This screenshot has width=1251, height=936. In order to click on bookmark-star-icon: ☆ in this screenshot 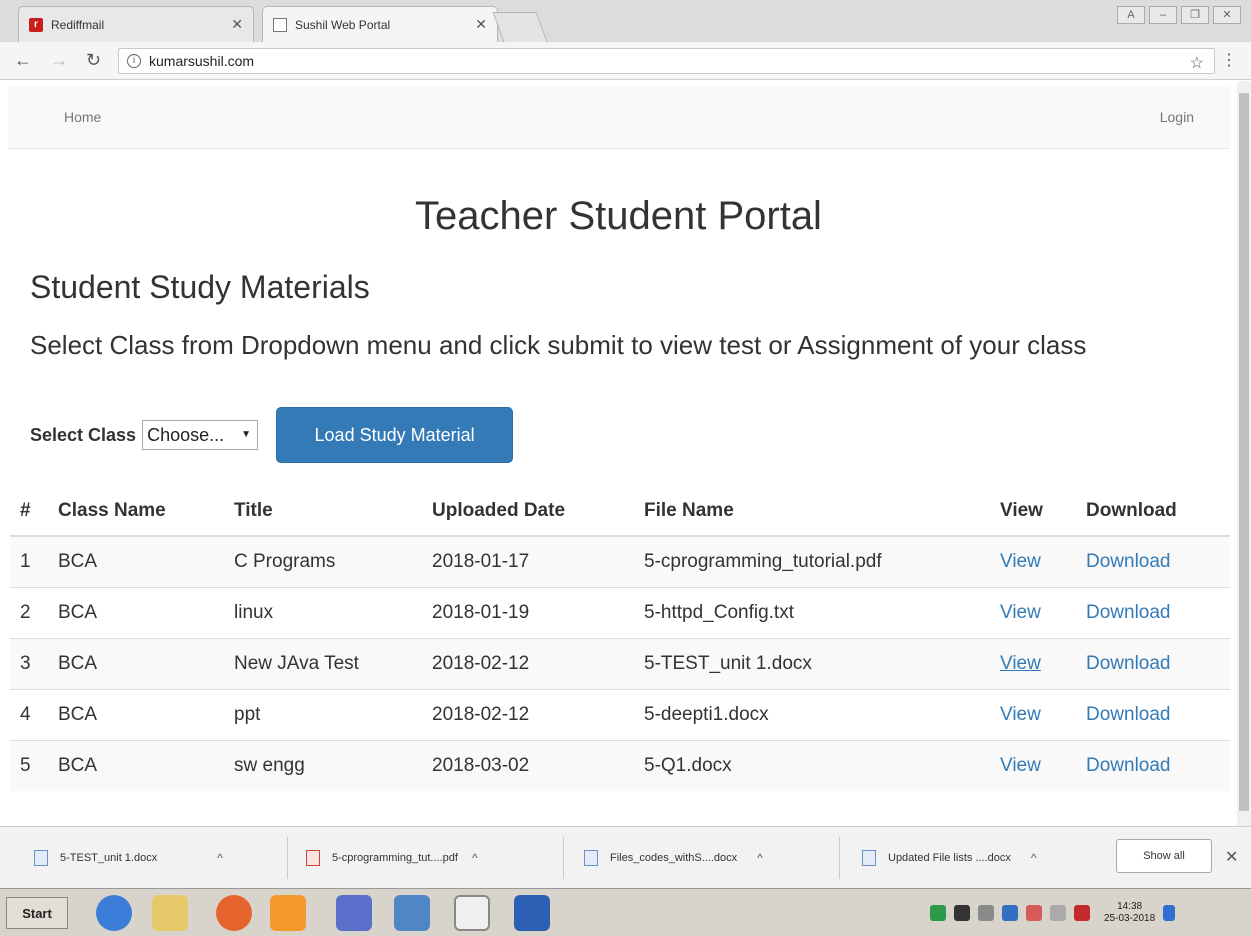, I will do `click(1197, 63)`.